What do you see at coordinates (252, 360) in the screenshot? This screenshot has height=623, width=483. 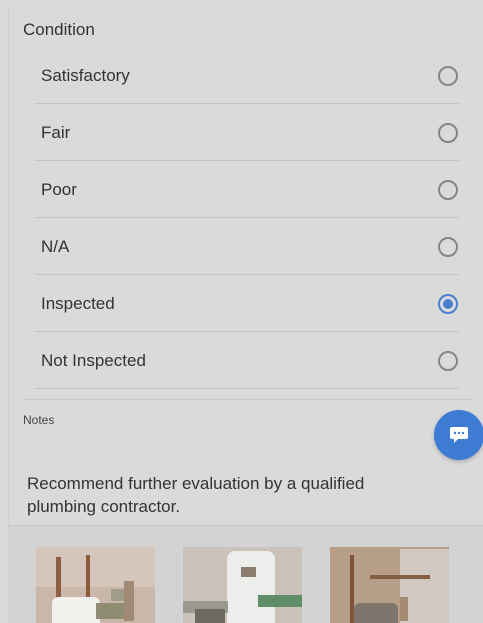 I see `option-not-inspected: Not Inspected` at bounding box center [252, 360].